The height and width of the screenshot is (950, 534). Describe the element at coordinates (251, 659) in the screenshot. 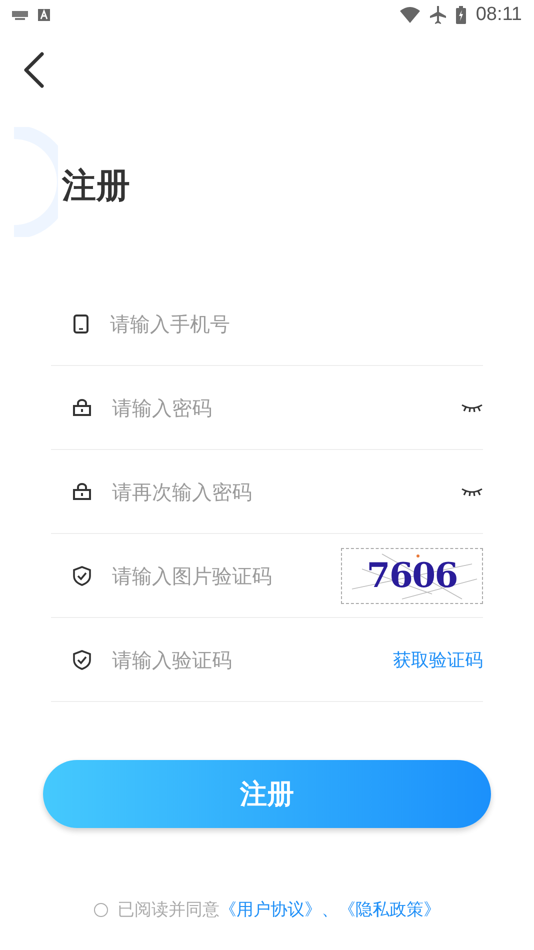

I see `input-field: 请输入验证码` at that location.